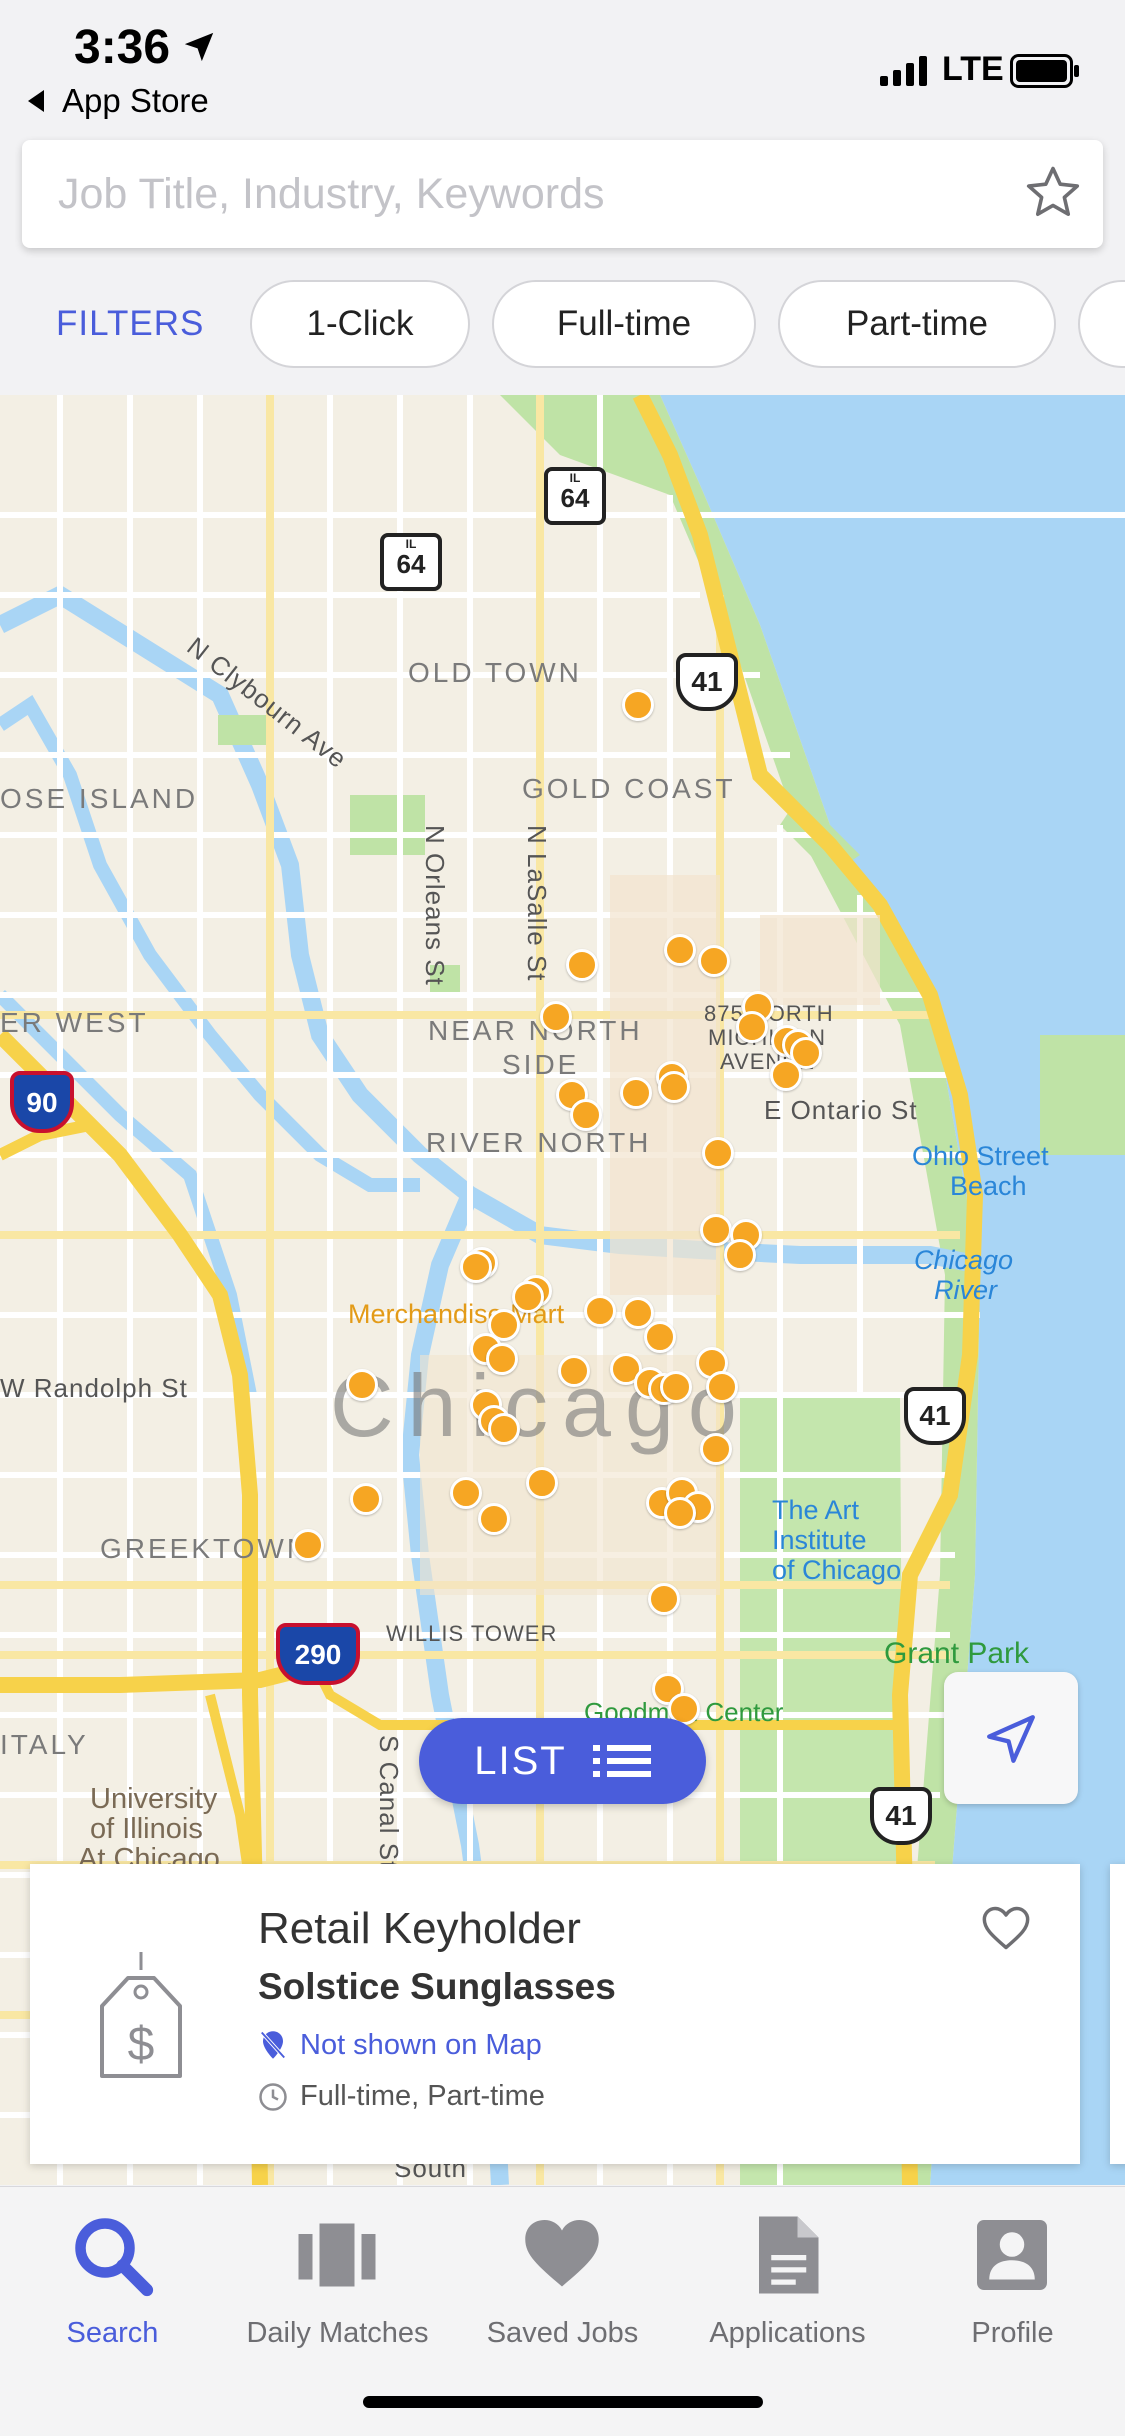  I want to click on search-bar, so click(562, 194).